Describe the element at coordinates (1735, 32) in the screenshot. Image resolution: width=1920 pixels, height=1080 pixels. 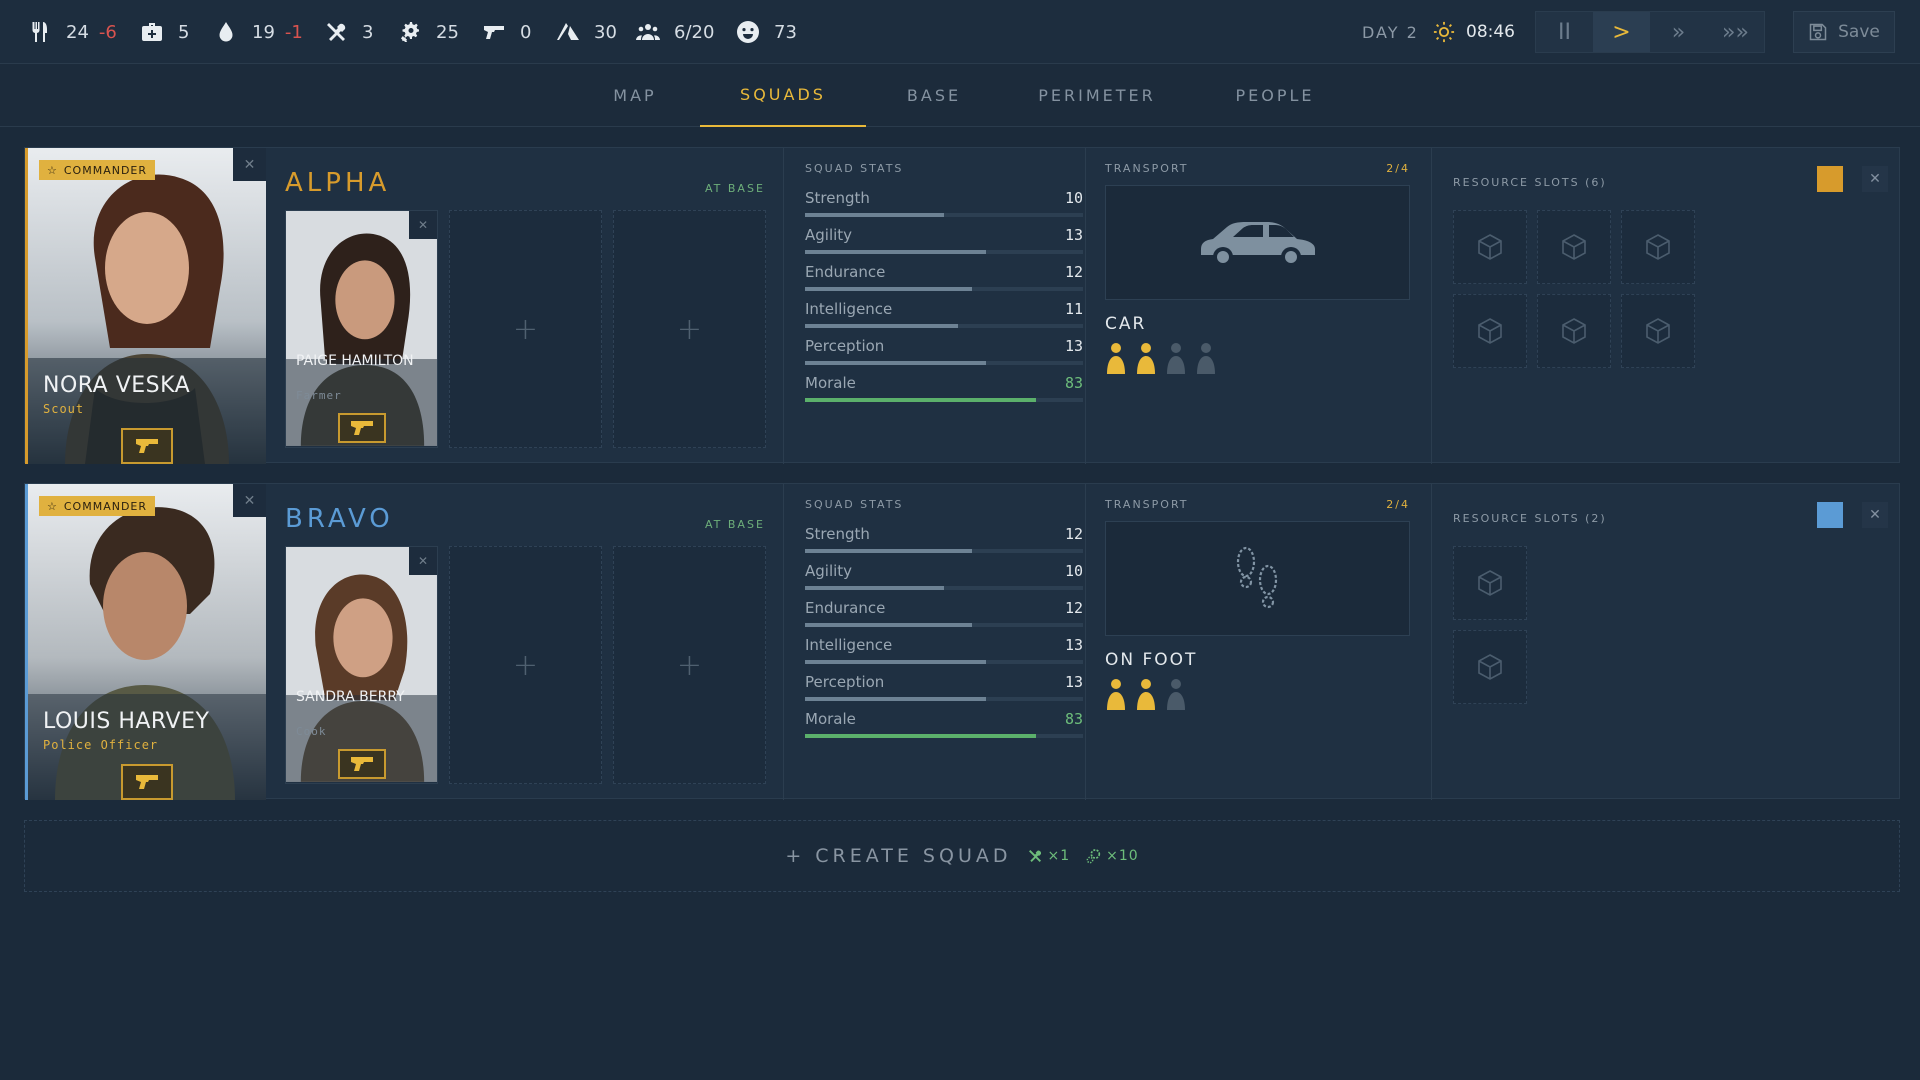
I see `fastest-forward-button: »»` at that location.